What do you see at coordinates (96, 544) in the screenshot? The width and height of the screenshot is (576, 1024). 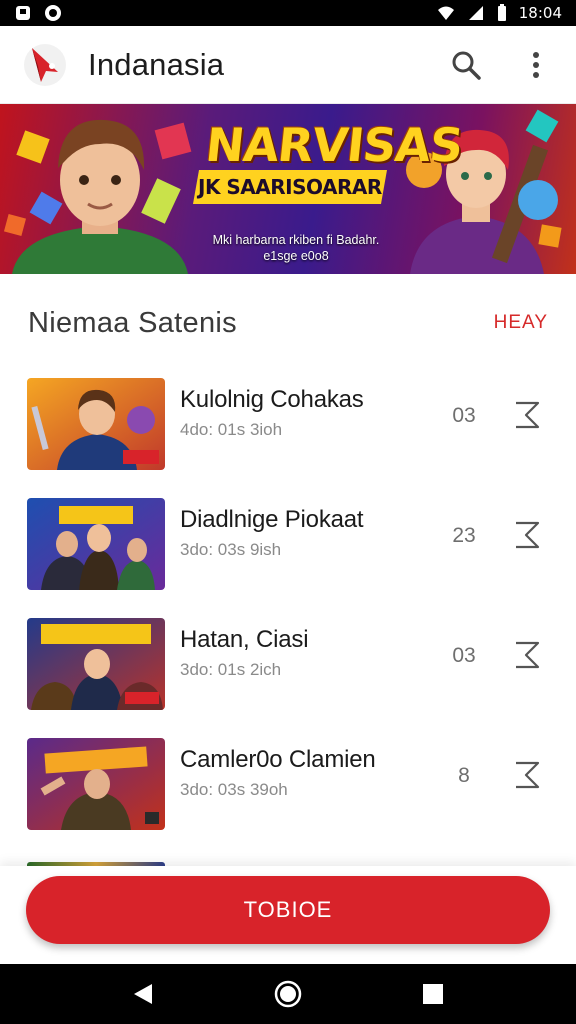 I see `game-thumb-warriors` at bounding box center [96, 544].